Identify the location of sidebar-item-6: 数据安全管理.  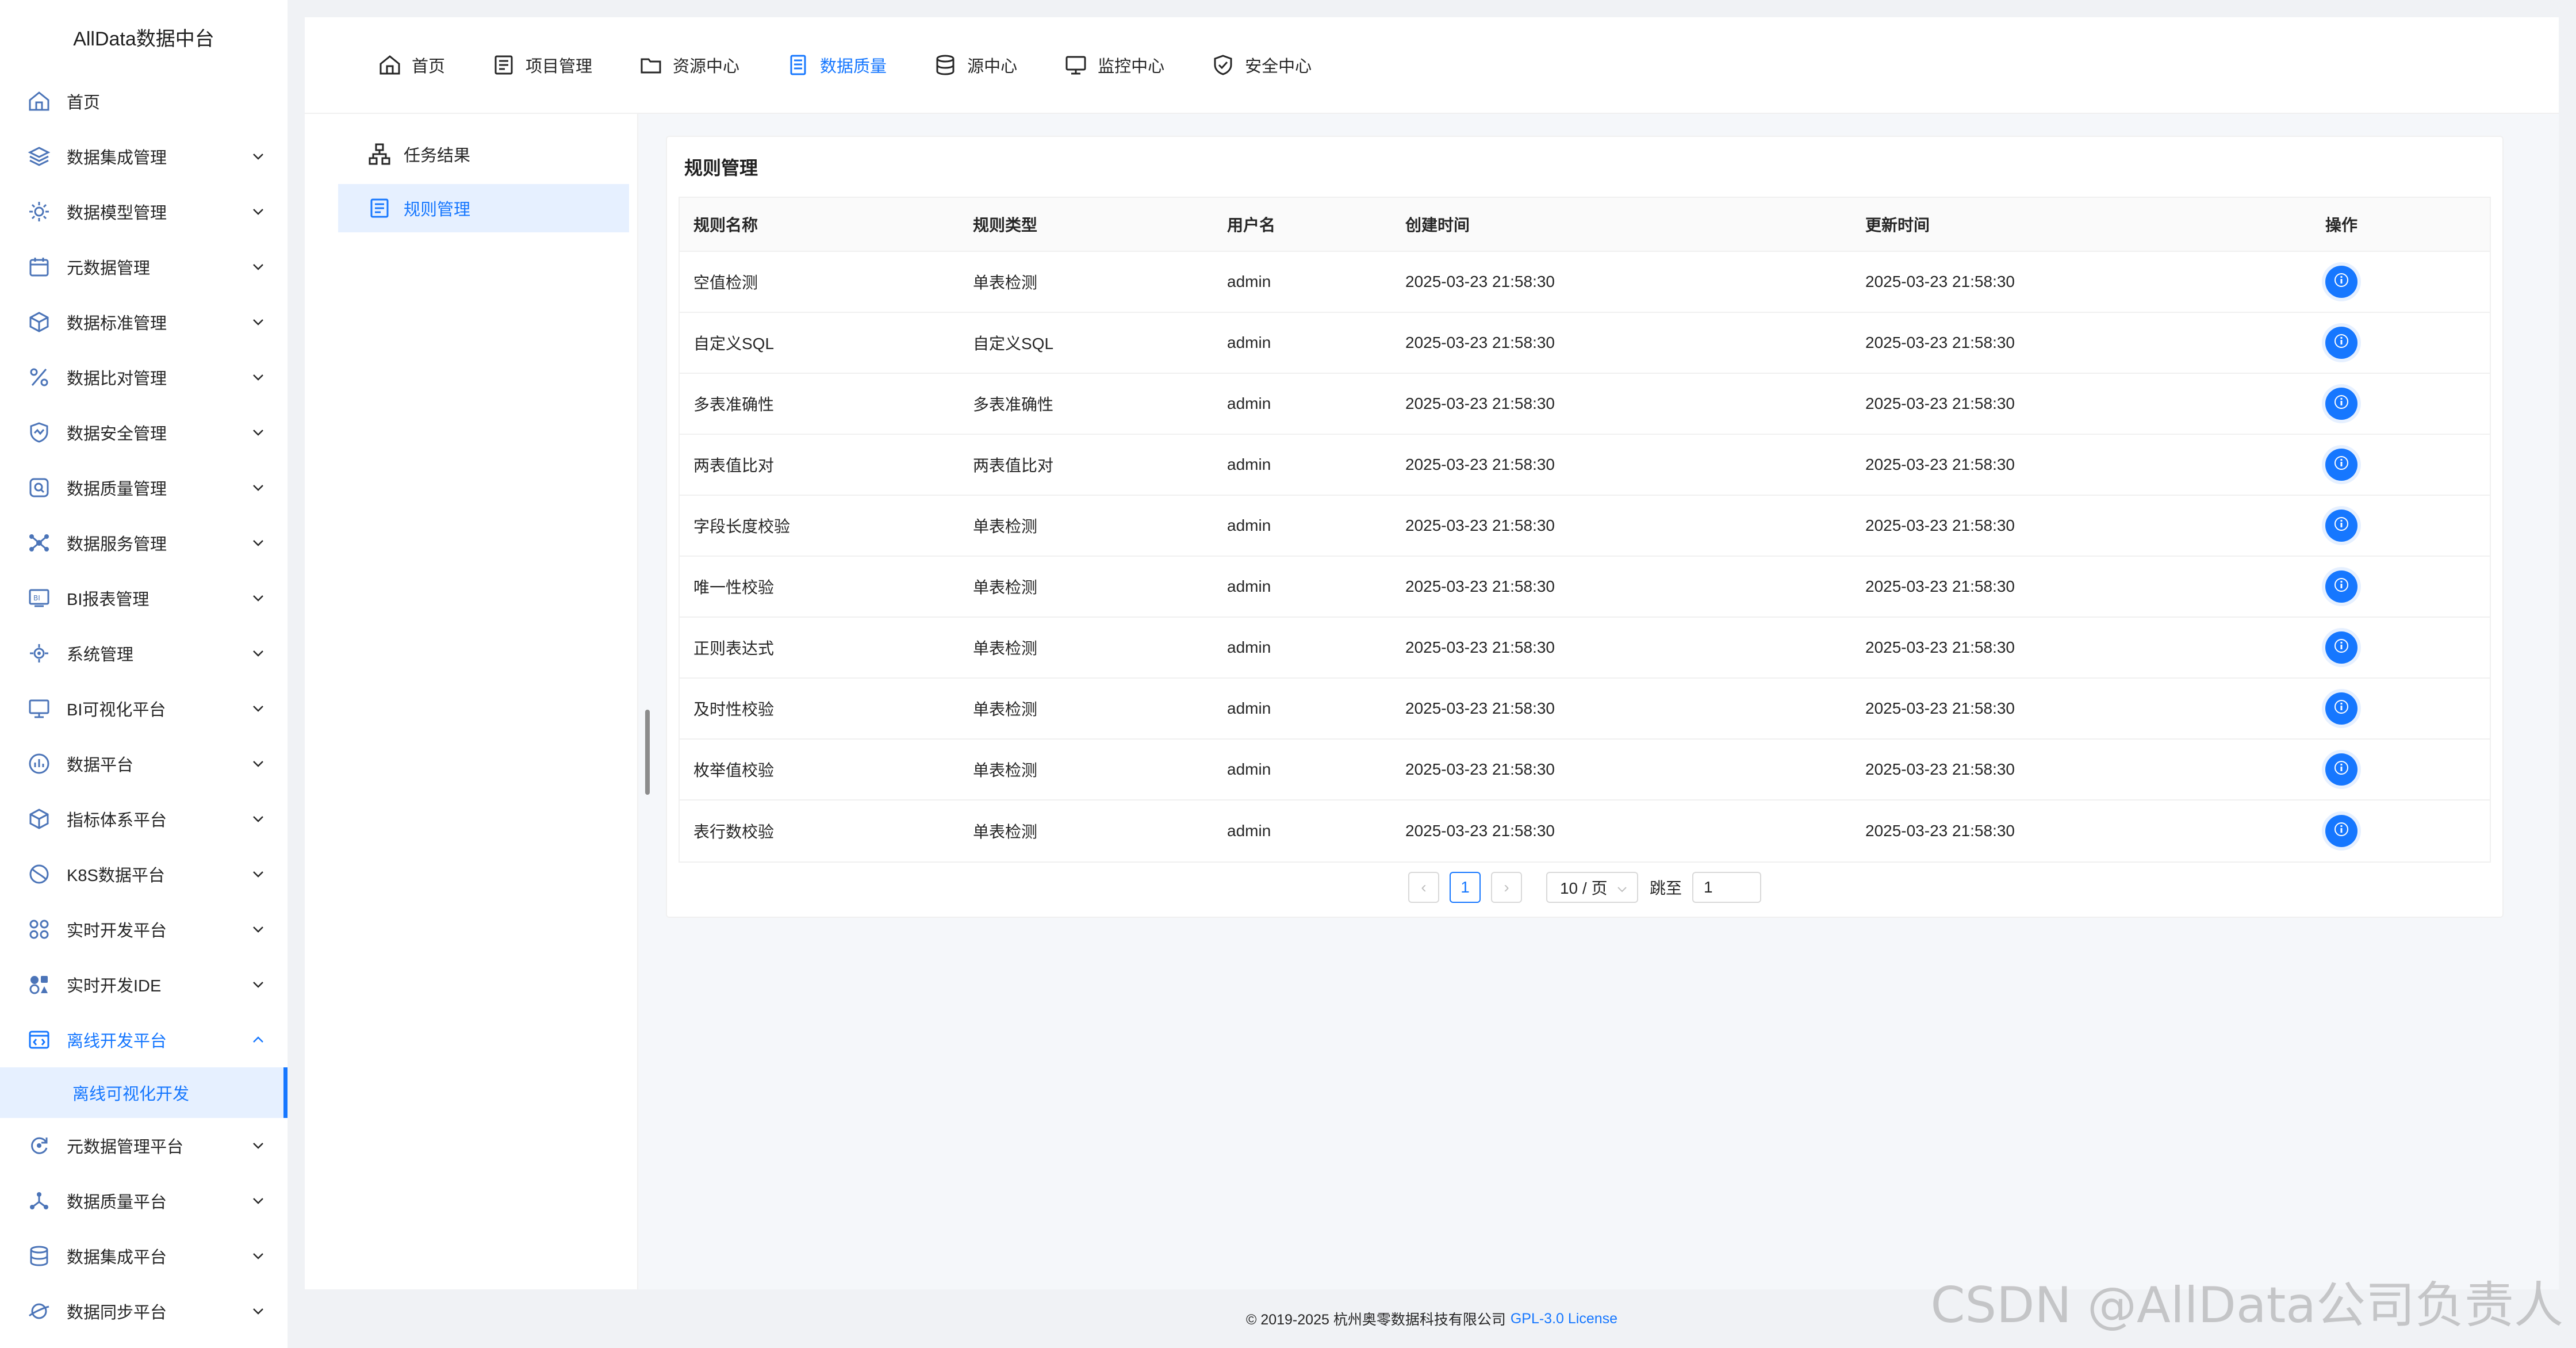
(144, 432).